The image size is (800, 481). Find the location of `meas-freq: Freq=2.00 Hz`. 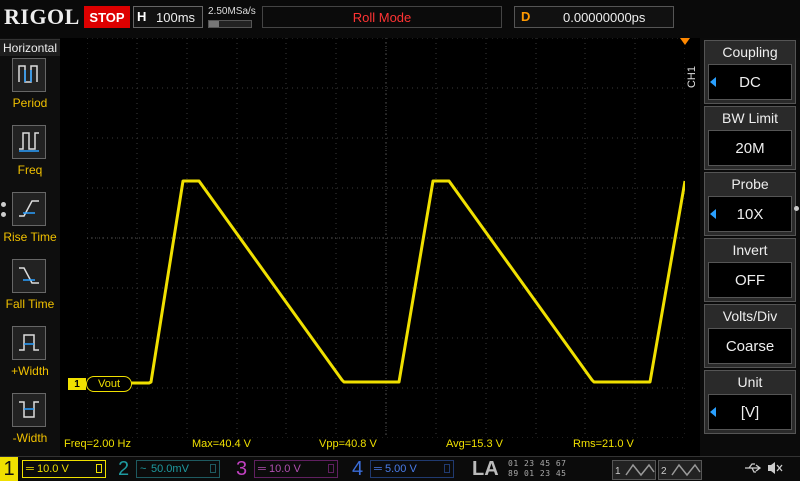

meas-freq: Freq=2.00 Hz is located at coordinates (97, 444).